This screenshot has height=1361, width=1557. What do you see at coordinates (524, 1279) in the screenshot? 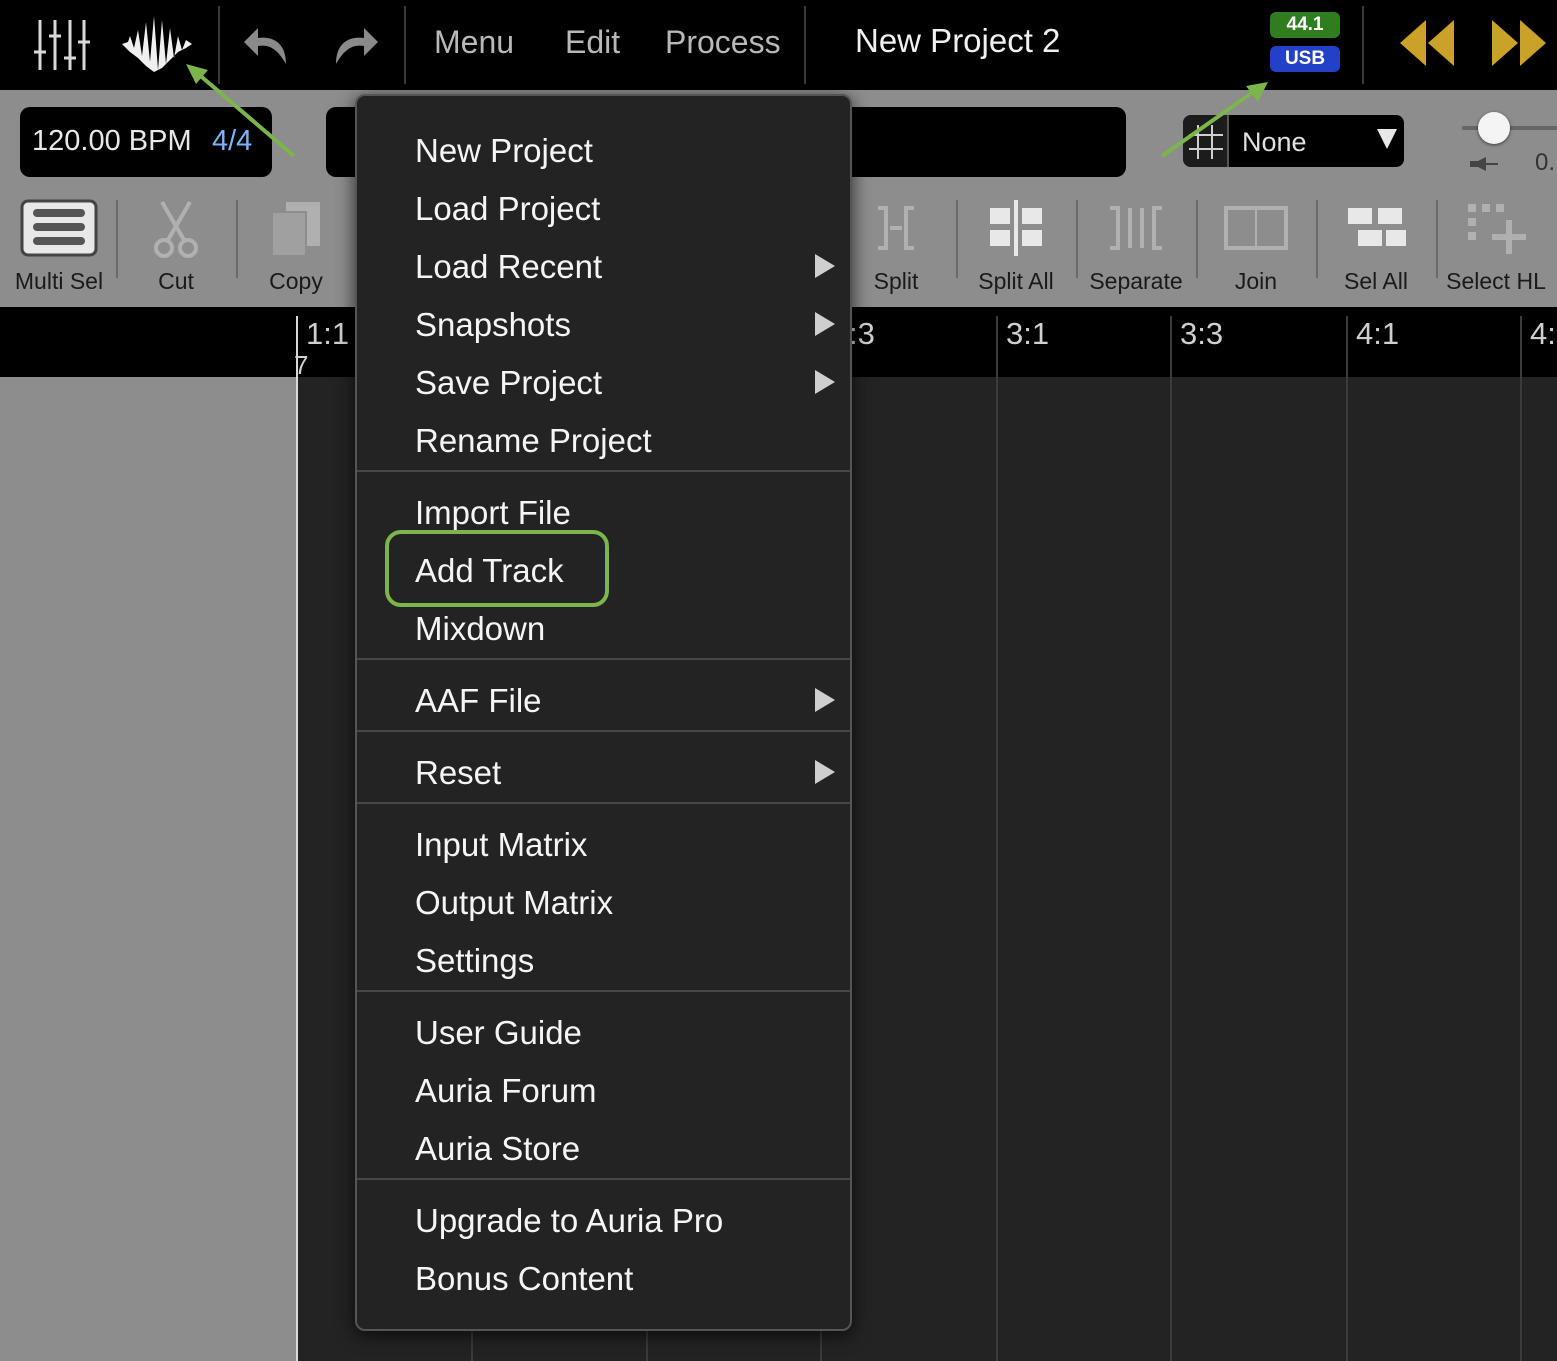
I see `menu-item-bonus-content: Bonus Content` at bounding box center [524, 1279].